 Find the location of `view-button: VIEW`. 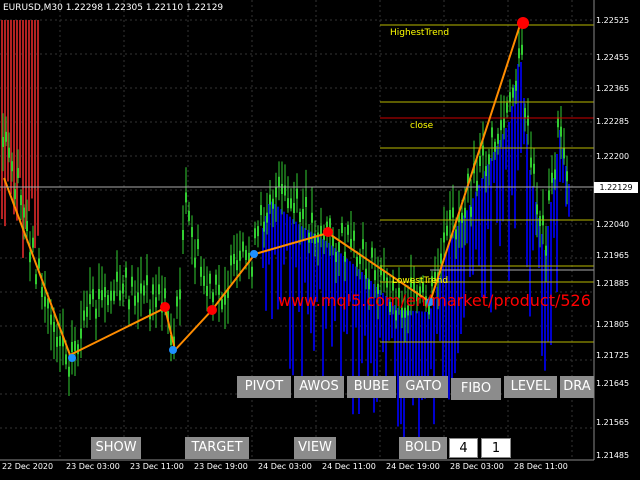

view-button: VIEW is located at coordinates (315, 448).